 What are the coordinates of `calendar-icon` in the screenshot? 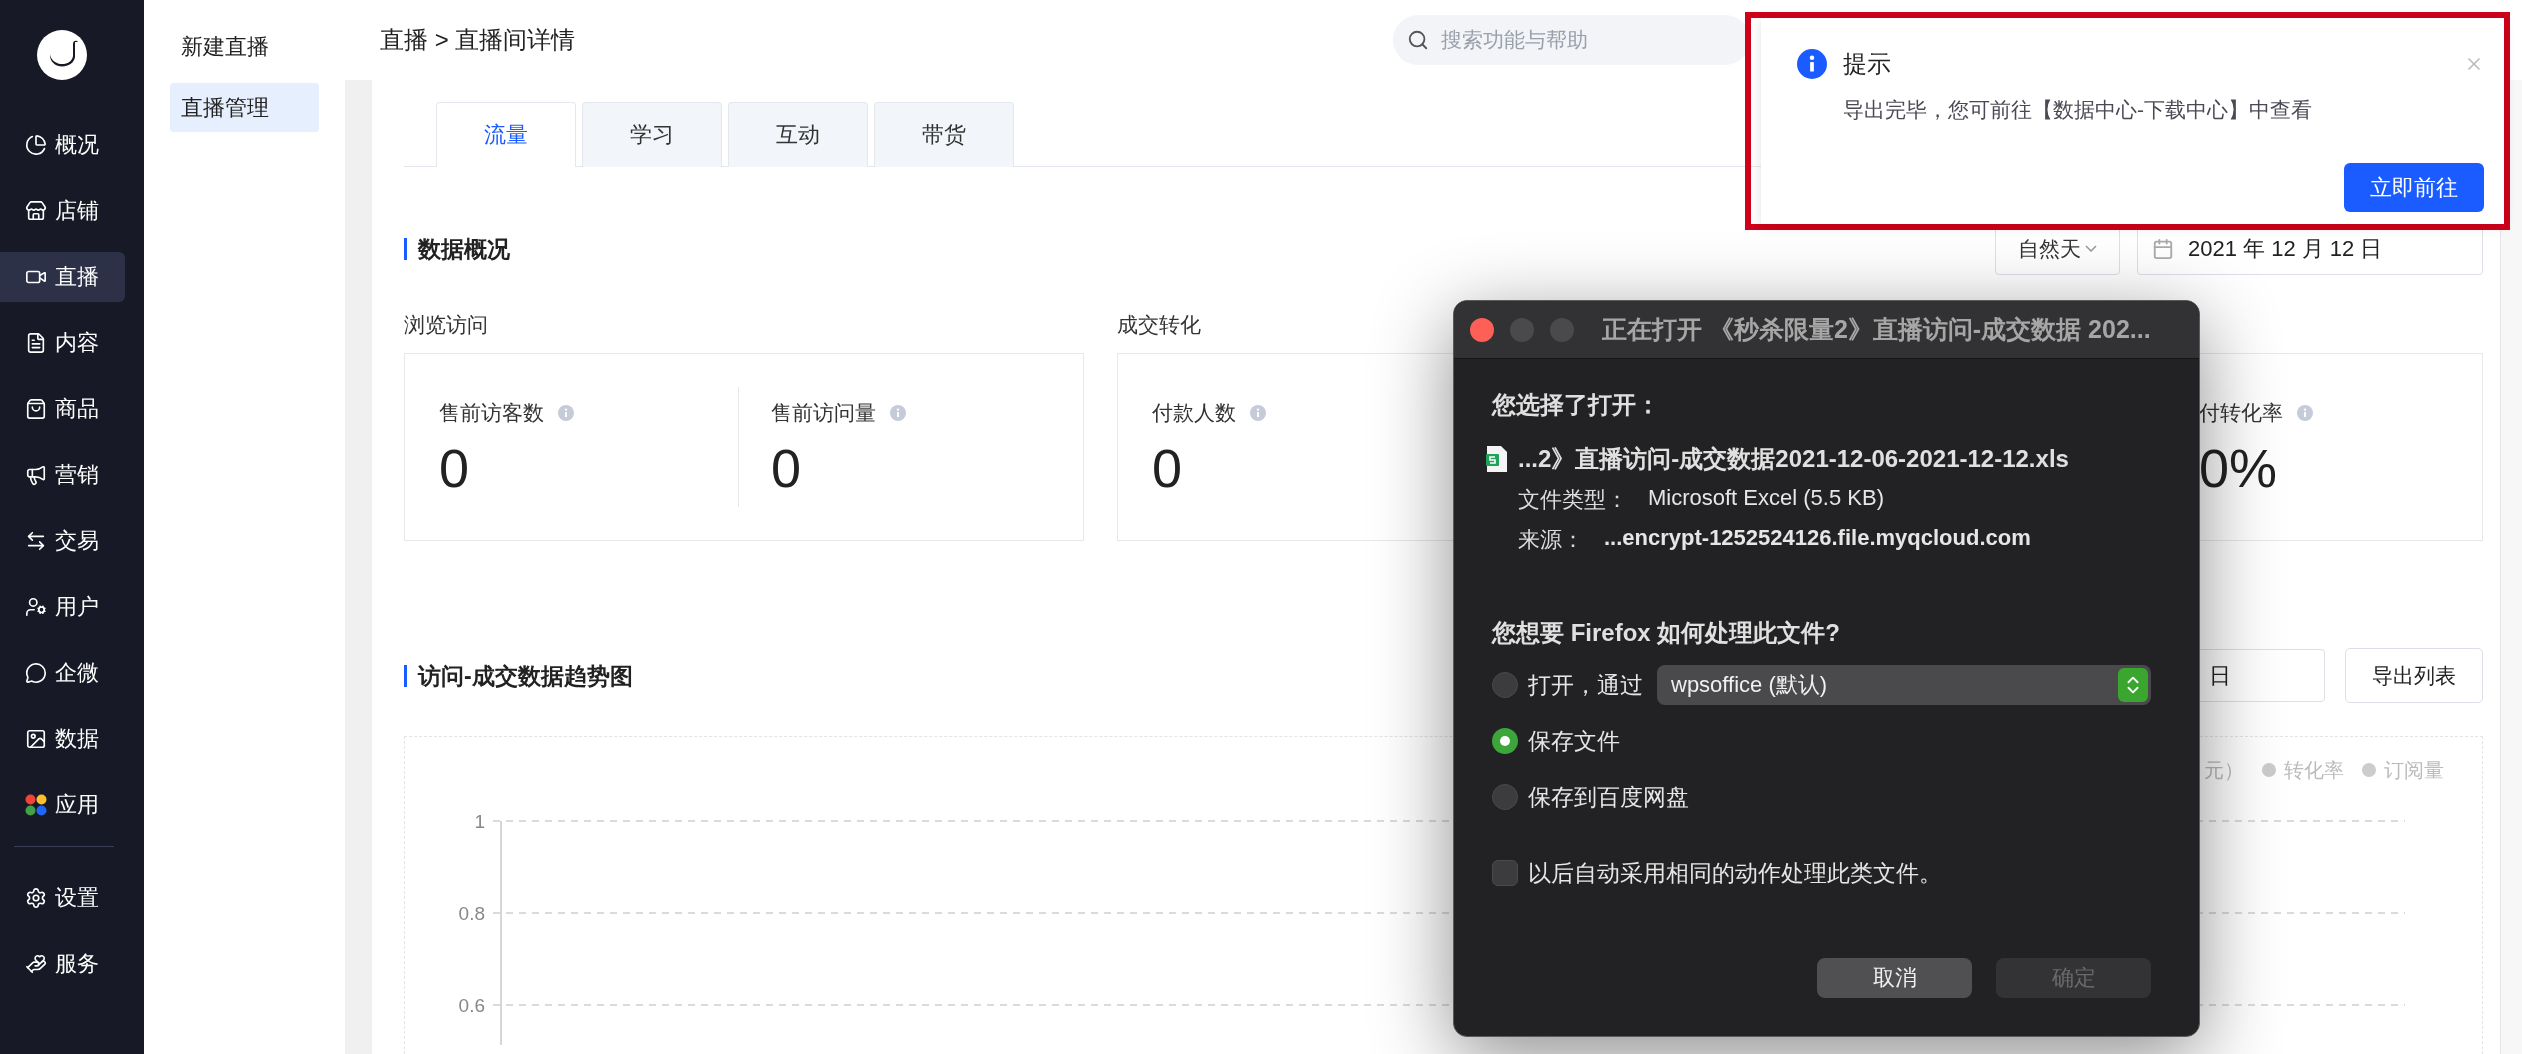 It's located at (2163, 248).